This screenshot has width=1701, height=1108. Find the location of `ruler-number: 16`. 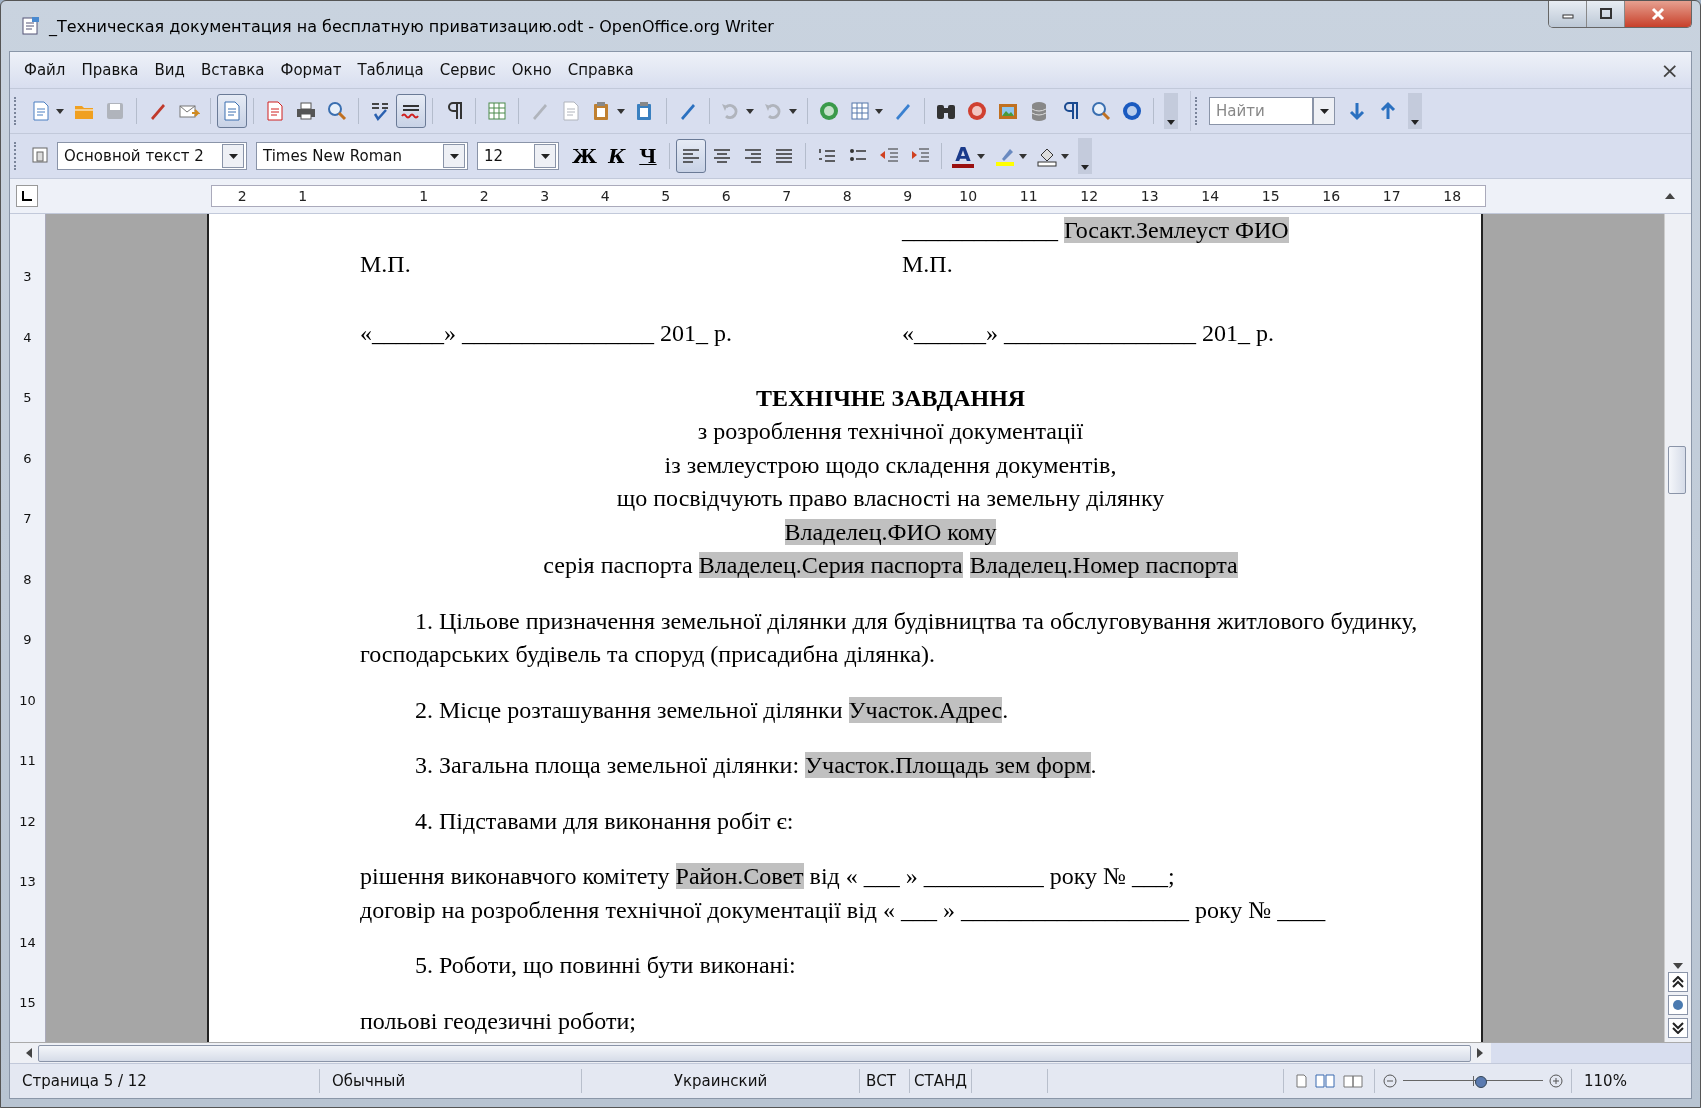

ruler-number: 16 is located at coordinates (1331, 196).